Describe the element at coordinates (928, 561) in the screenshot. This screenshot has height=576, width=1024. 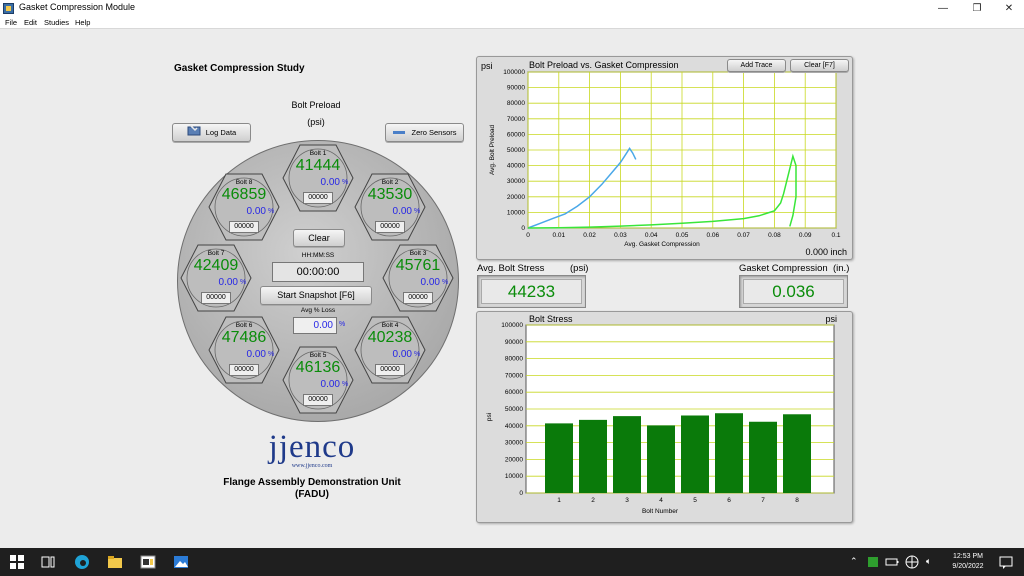
I see `volume-icon: 🔈︎` at that location.